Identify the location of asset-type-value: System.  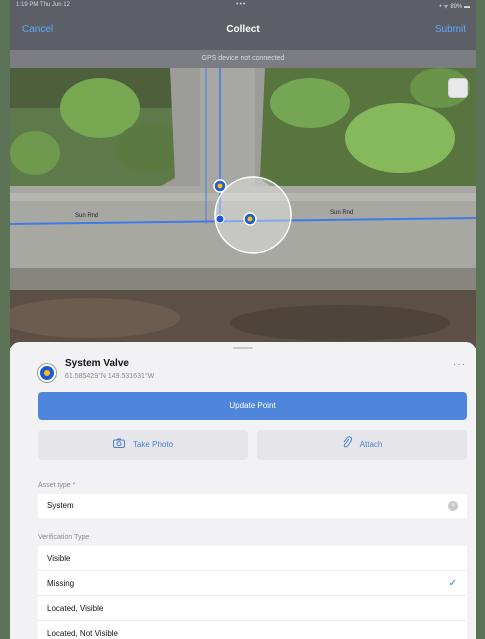
(60, 505).